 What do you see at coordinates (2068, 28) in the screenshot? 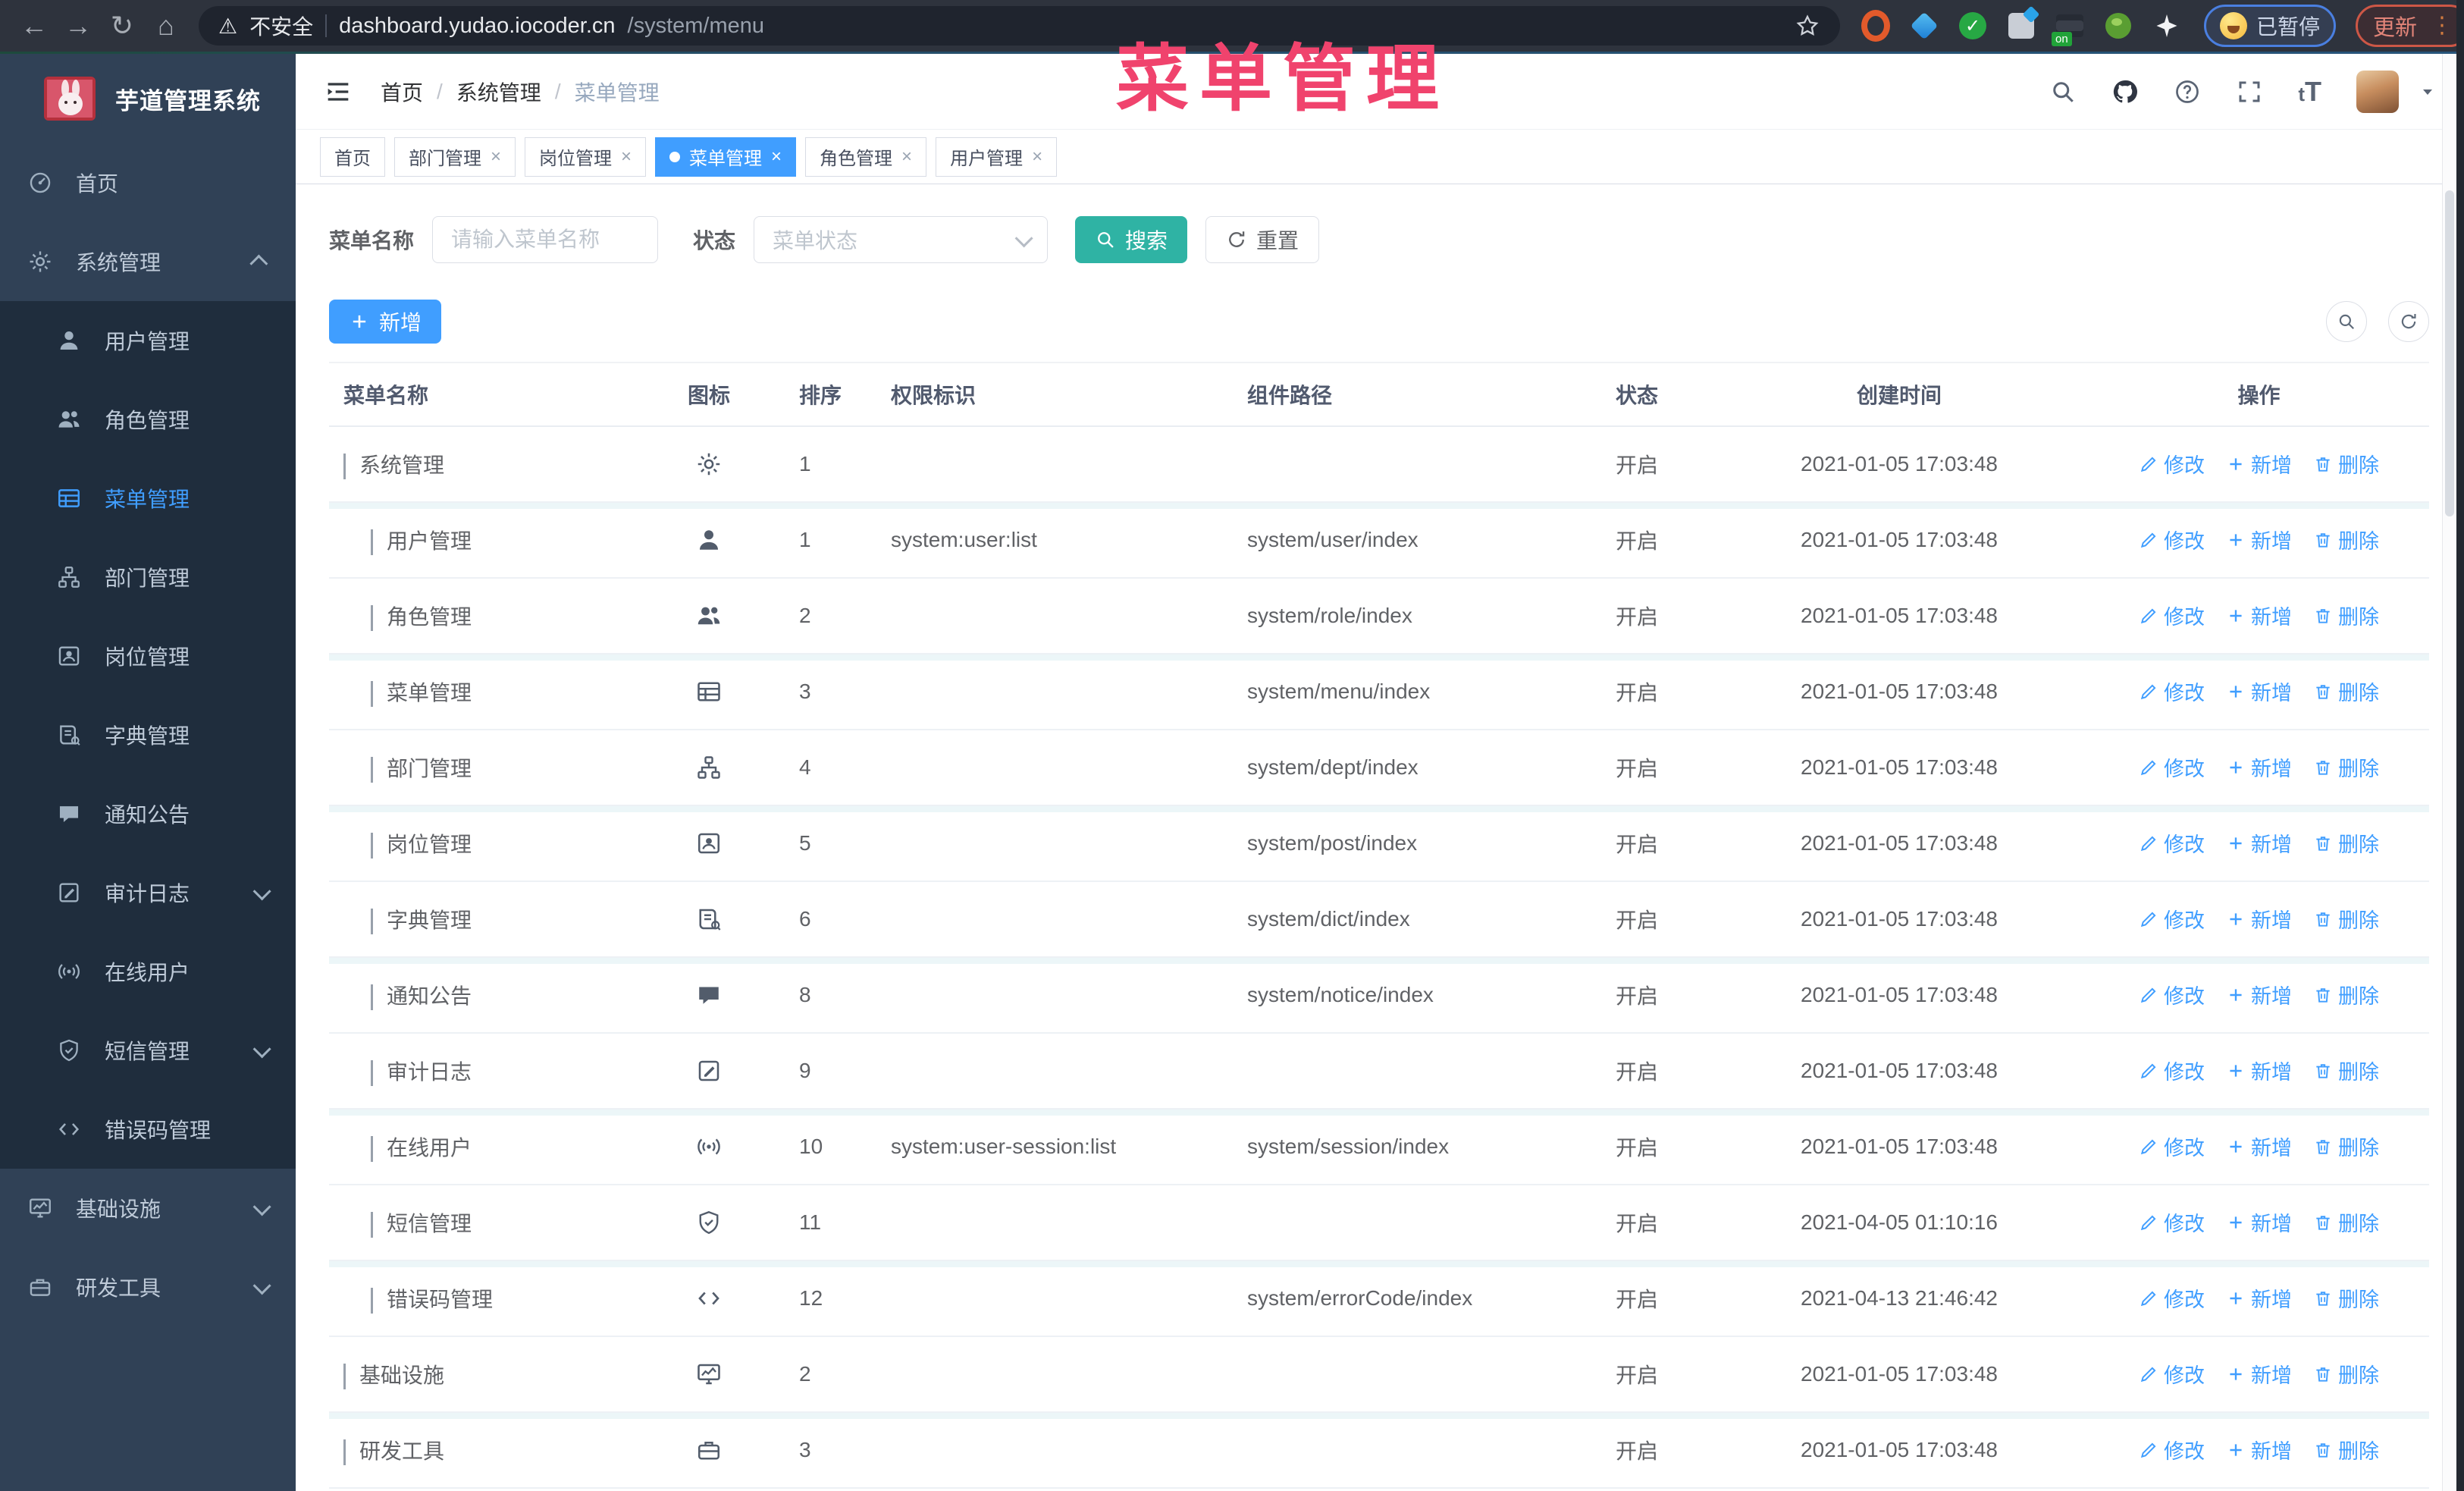
I see `extension-icon: on` at bounding box center [2068, 28].